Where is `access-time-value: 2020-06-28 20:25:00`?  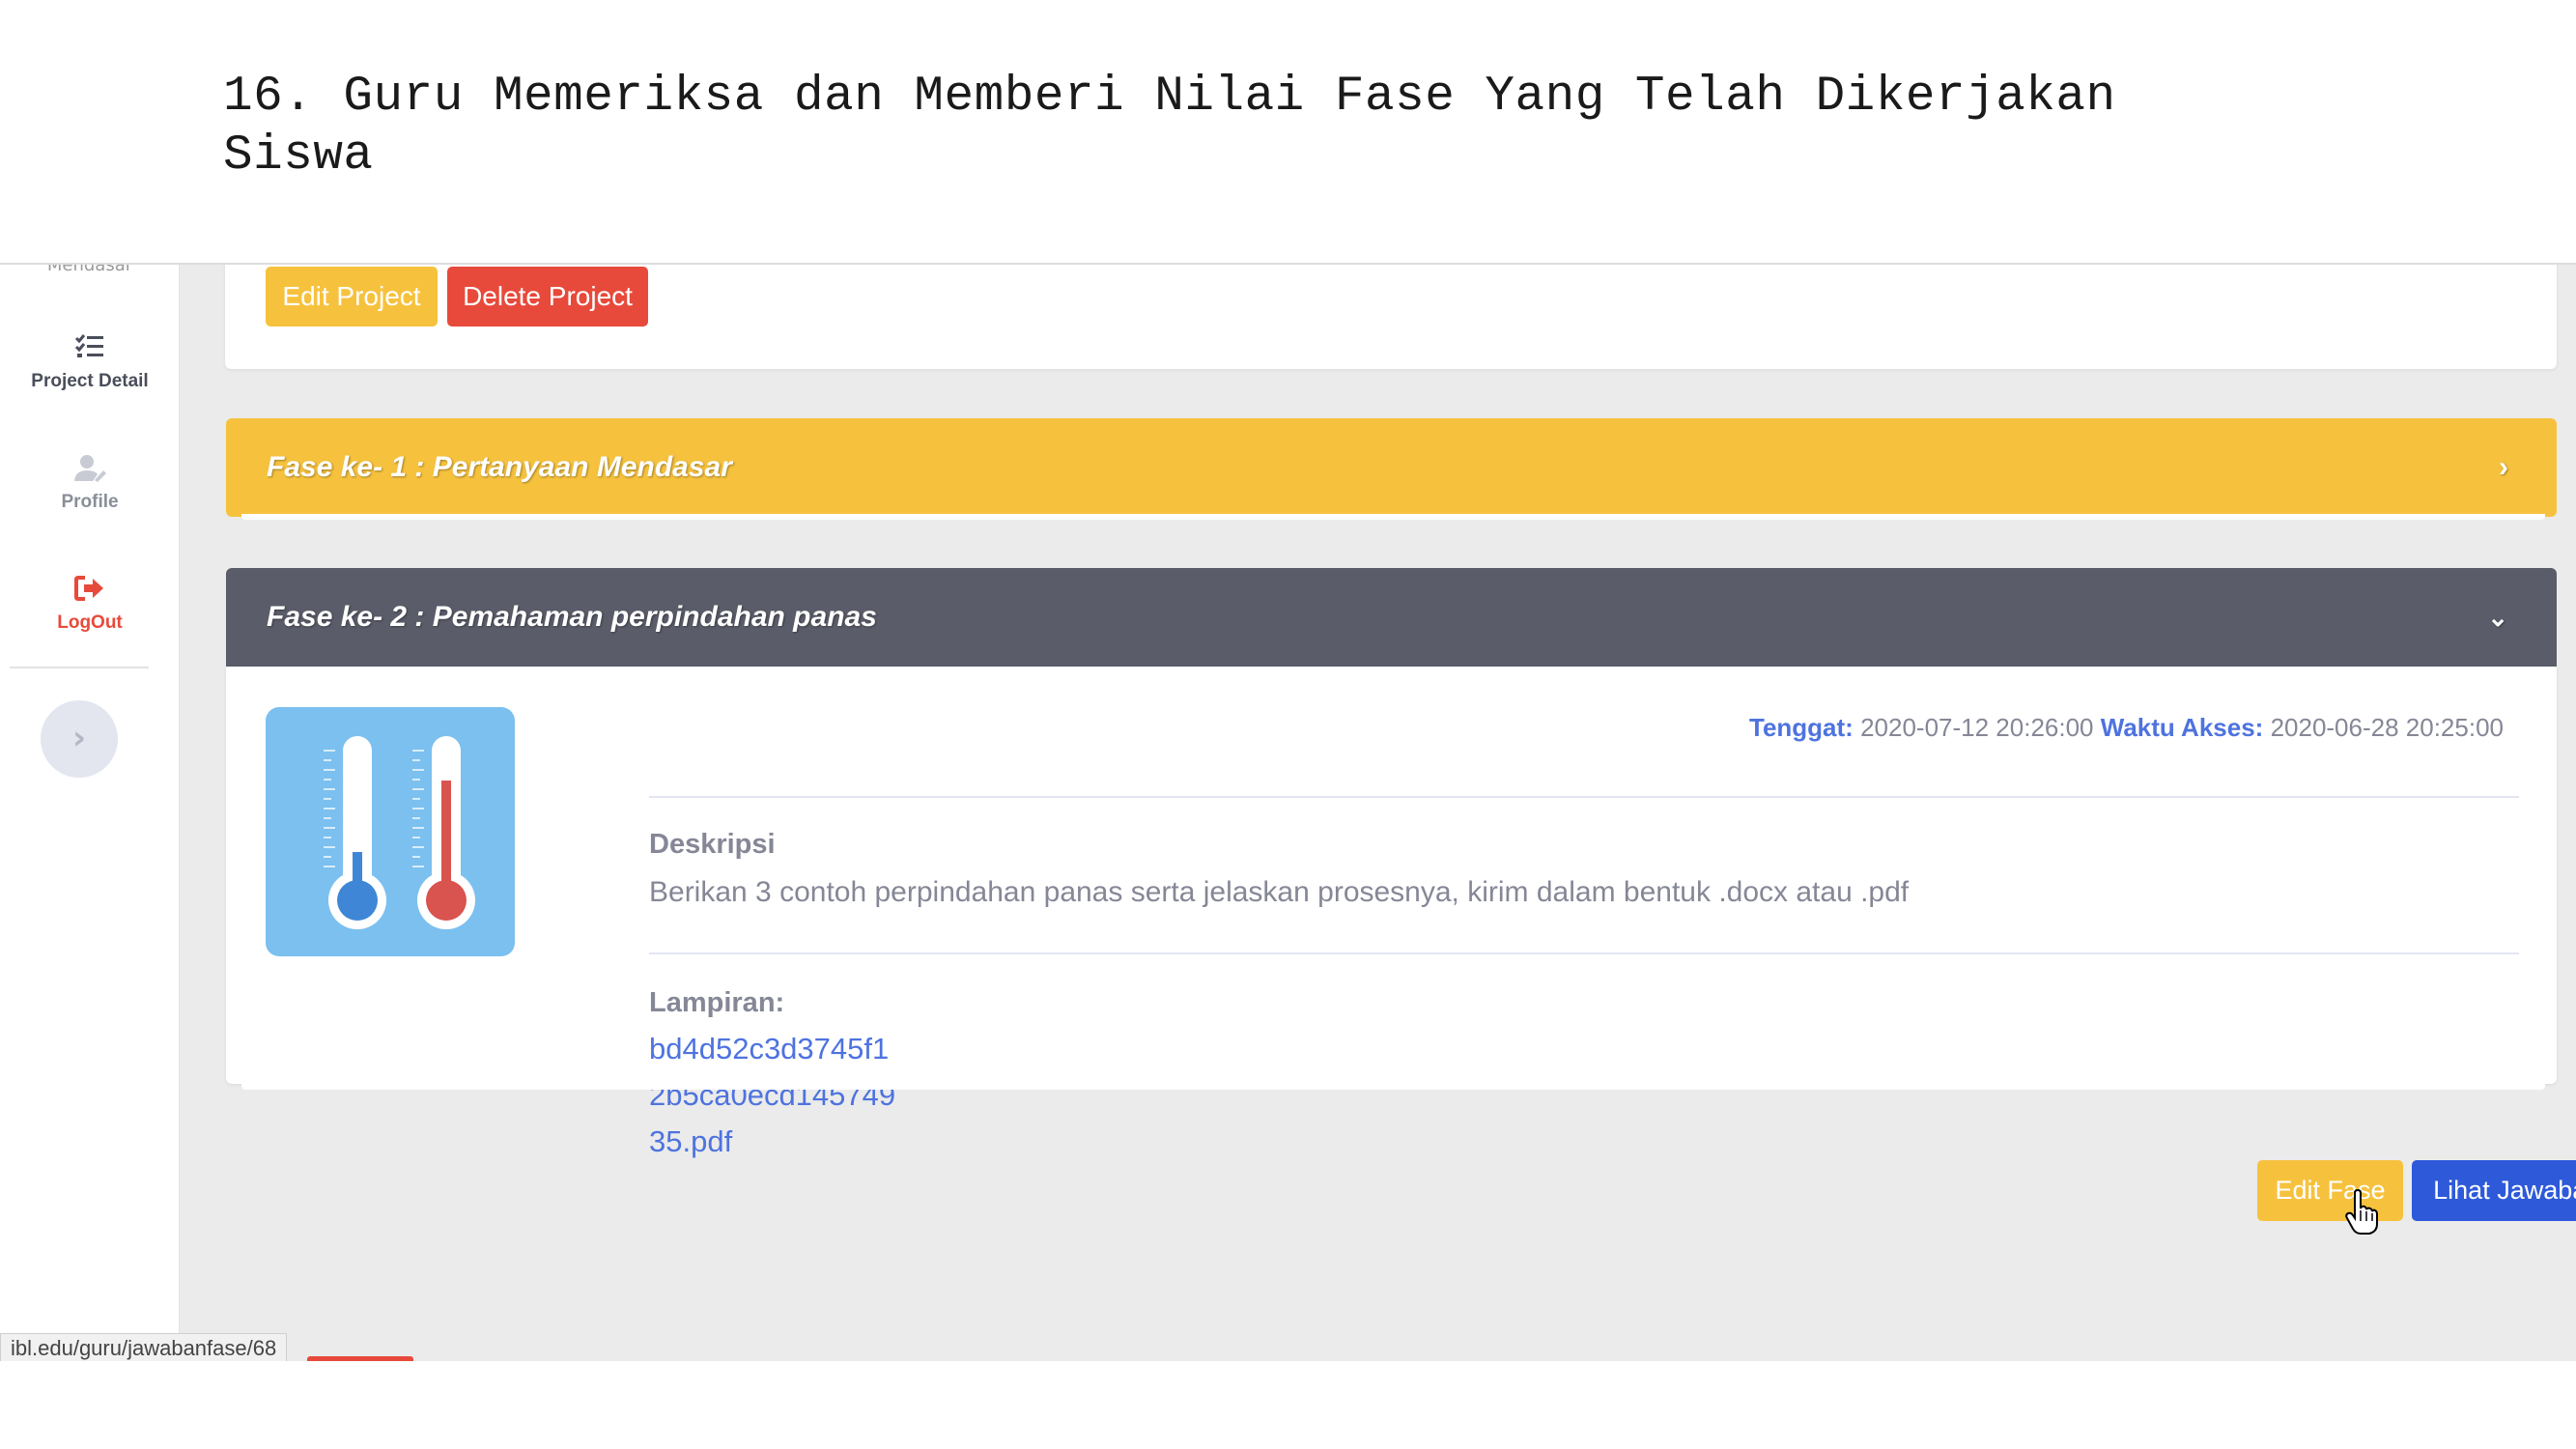
access-time-value: 2020-06-28 20:25:00 is located at coordinates (2387, 727).